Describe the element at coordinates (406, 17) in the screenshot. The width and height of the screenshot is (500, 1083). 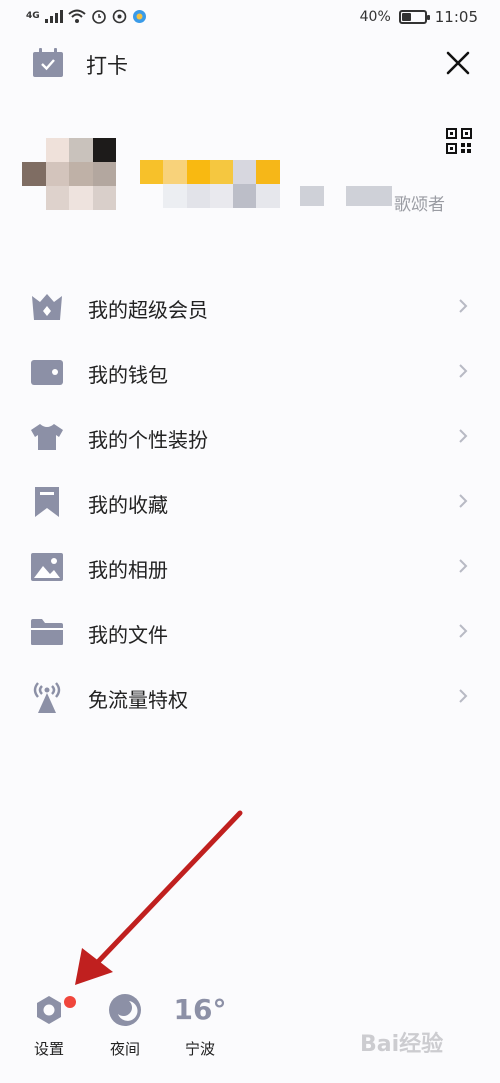
I see `battery-fill` at that location.